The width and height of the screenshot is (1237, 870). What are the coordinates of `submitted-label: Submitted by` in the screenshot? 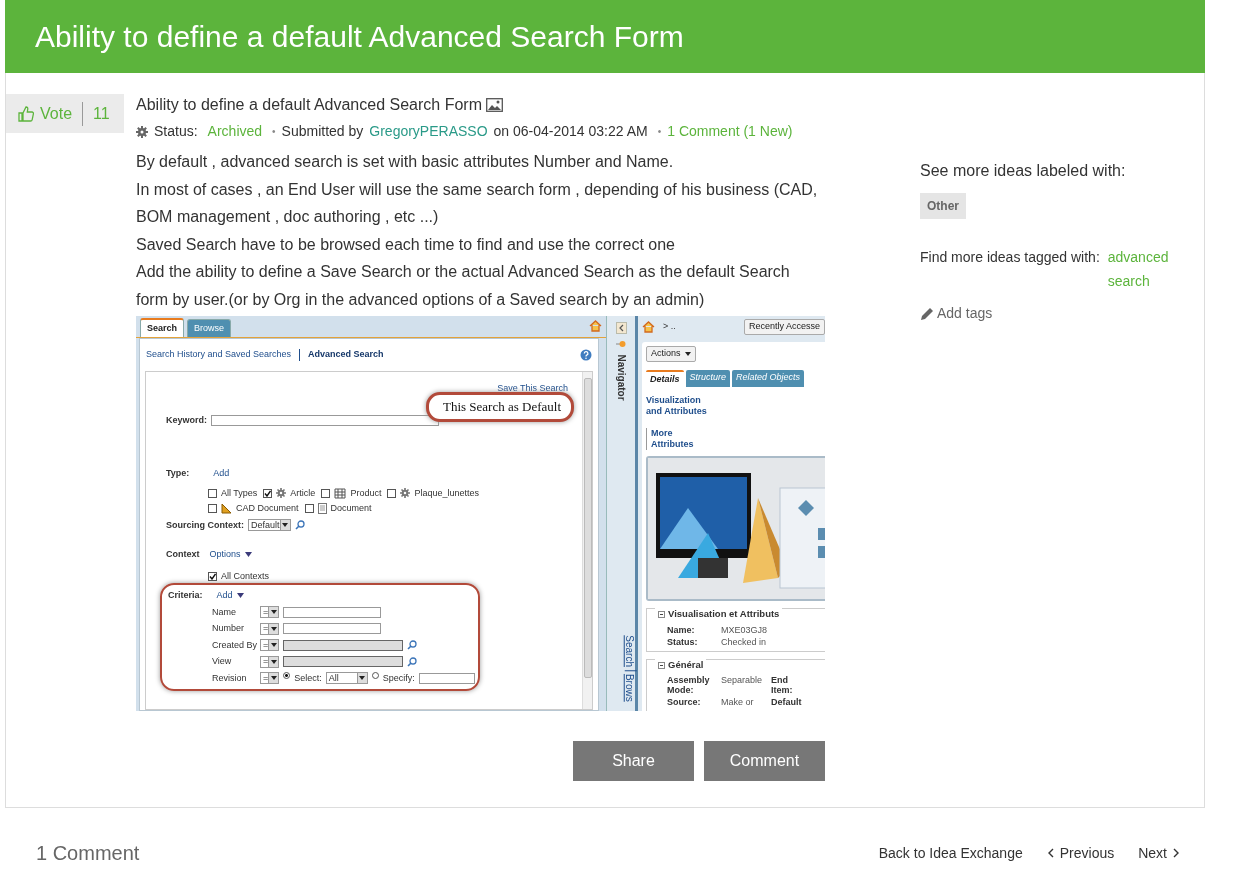 It's located at (322, 131).